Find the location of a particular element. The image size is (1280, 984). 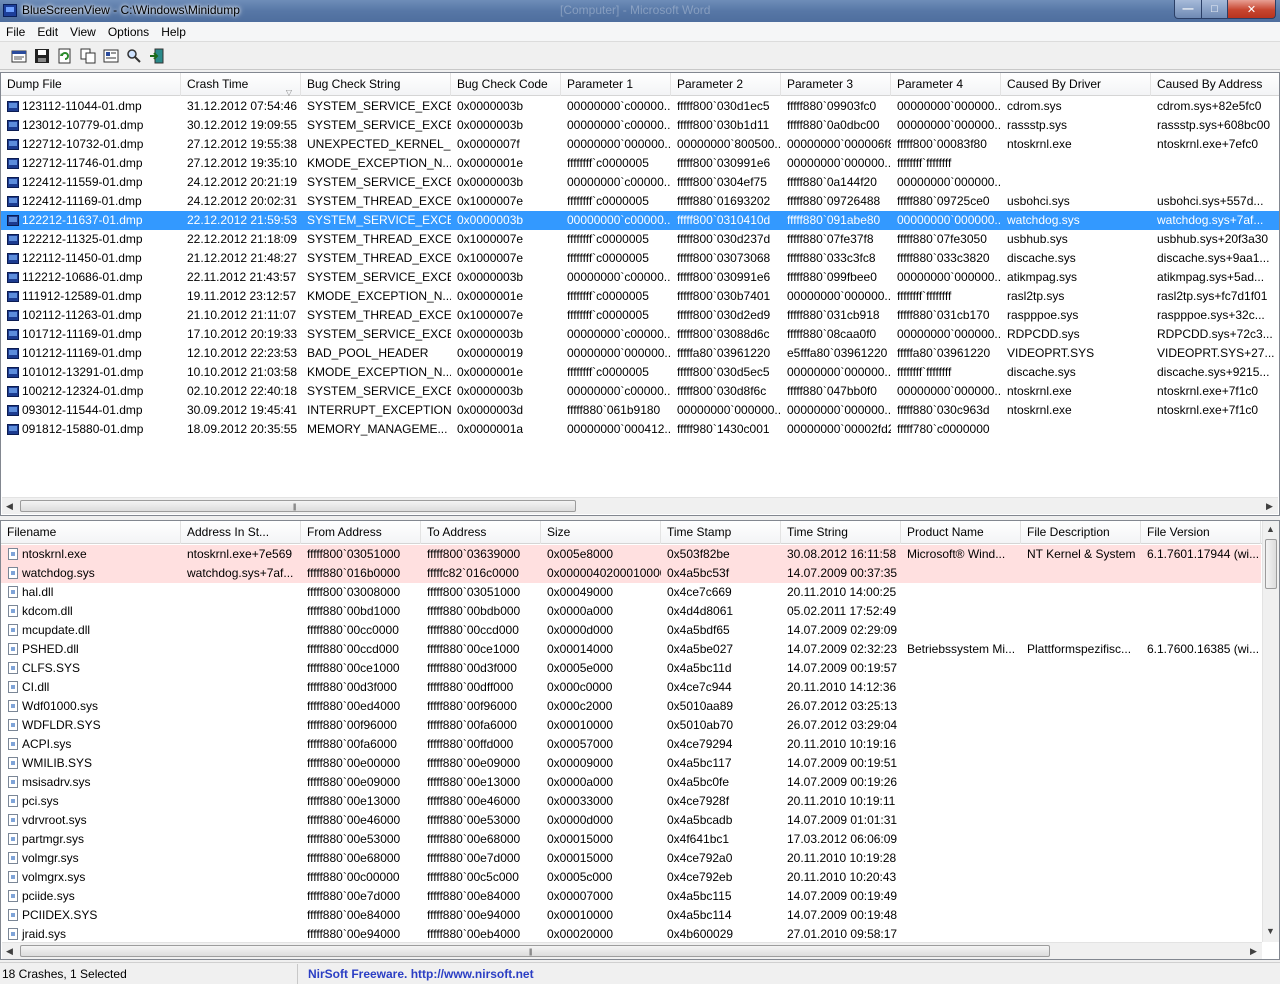

driver-cell: ntoskrnl.exe is located at coordinates (91, 554).